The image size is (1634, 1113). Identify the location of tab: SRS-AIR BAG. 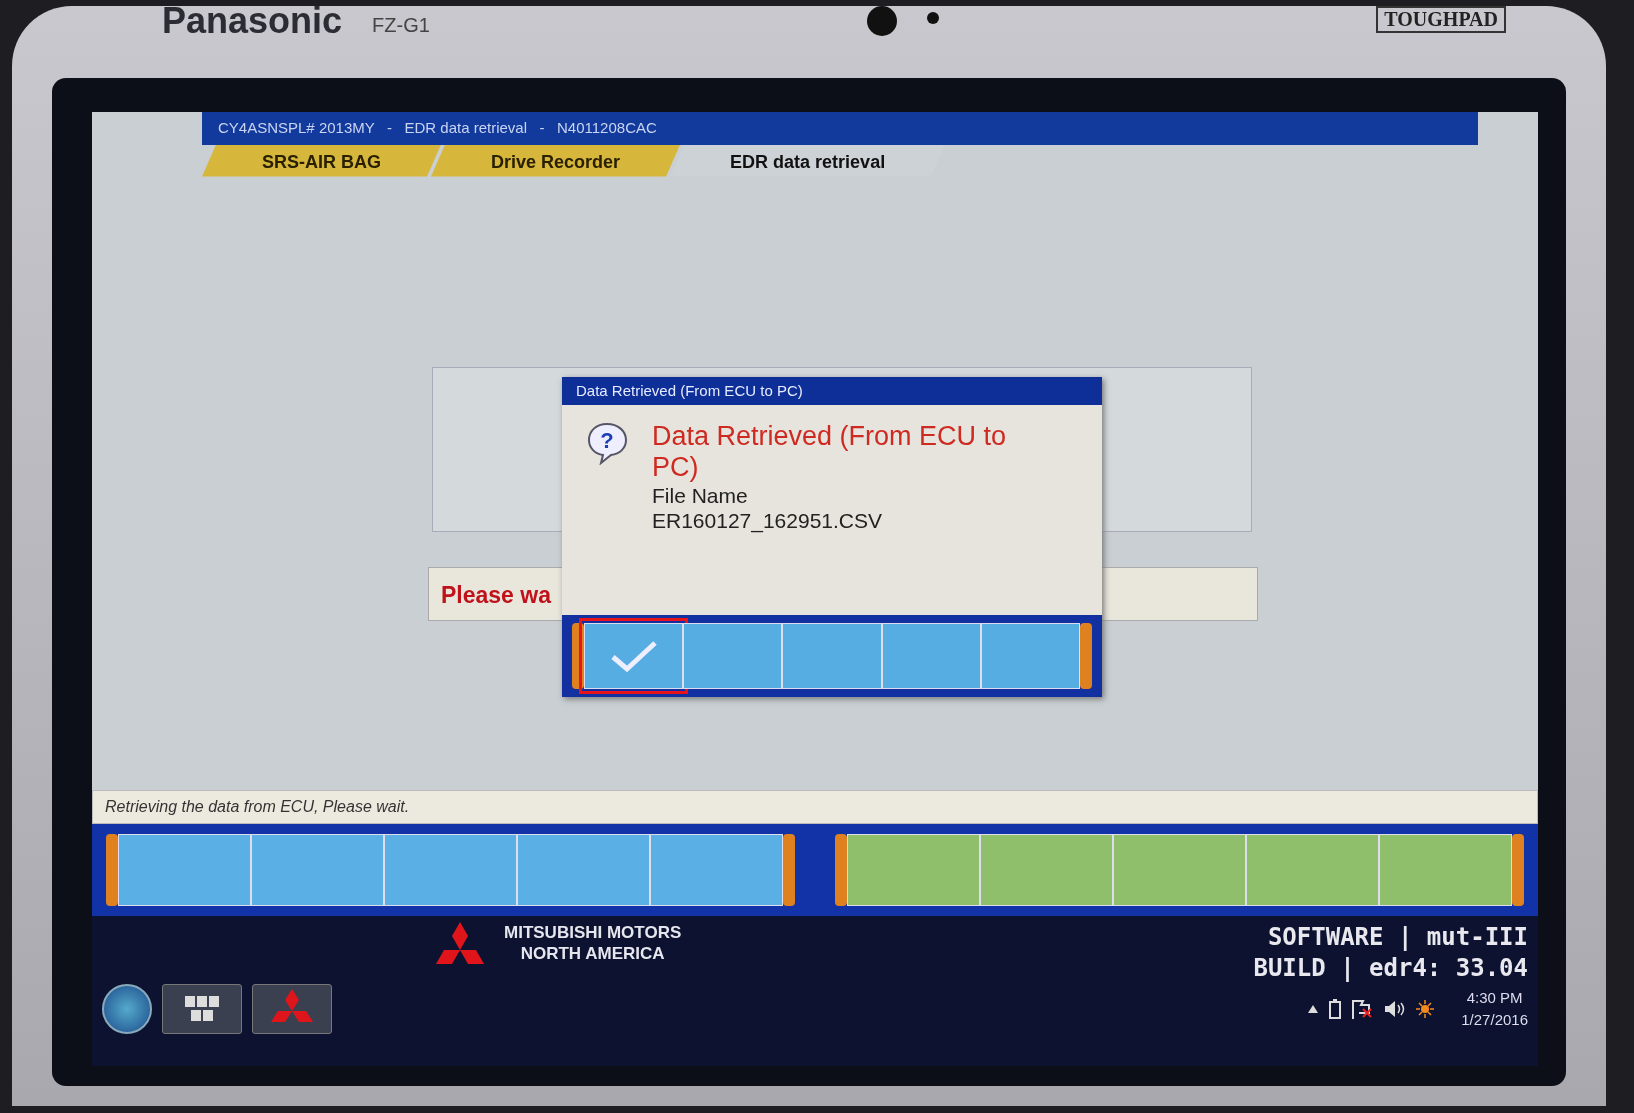
(321, 160).